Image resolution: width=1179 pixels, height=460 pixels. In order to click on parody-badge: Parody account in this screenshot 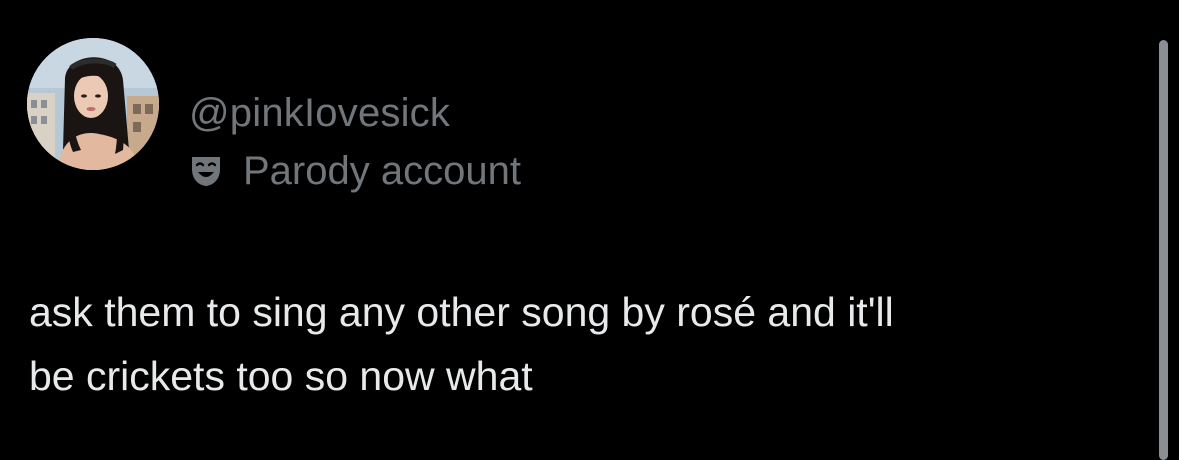, I will do `click(355, 171)`.